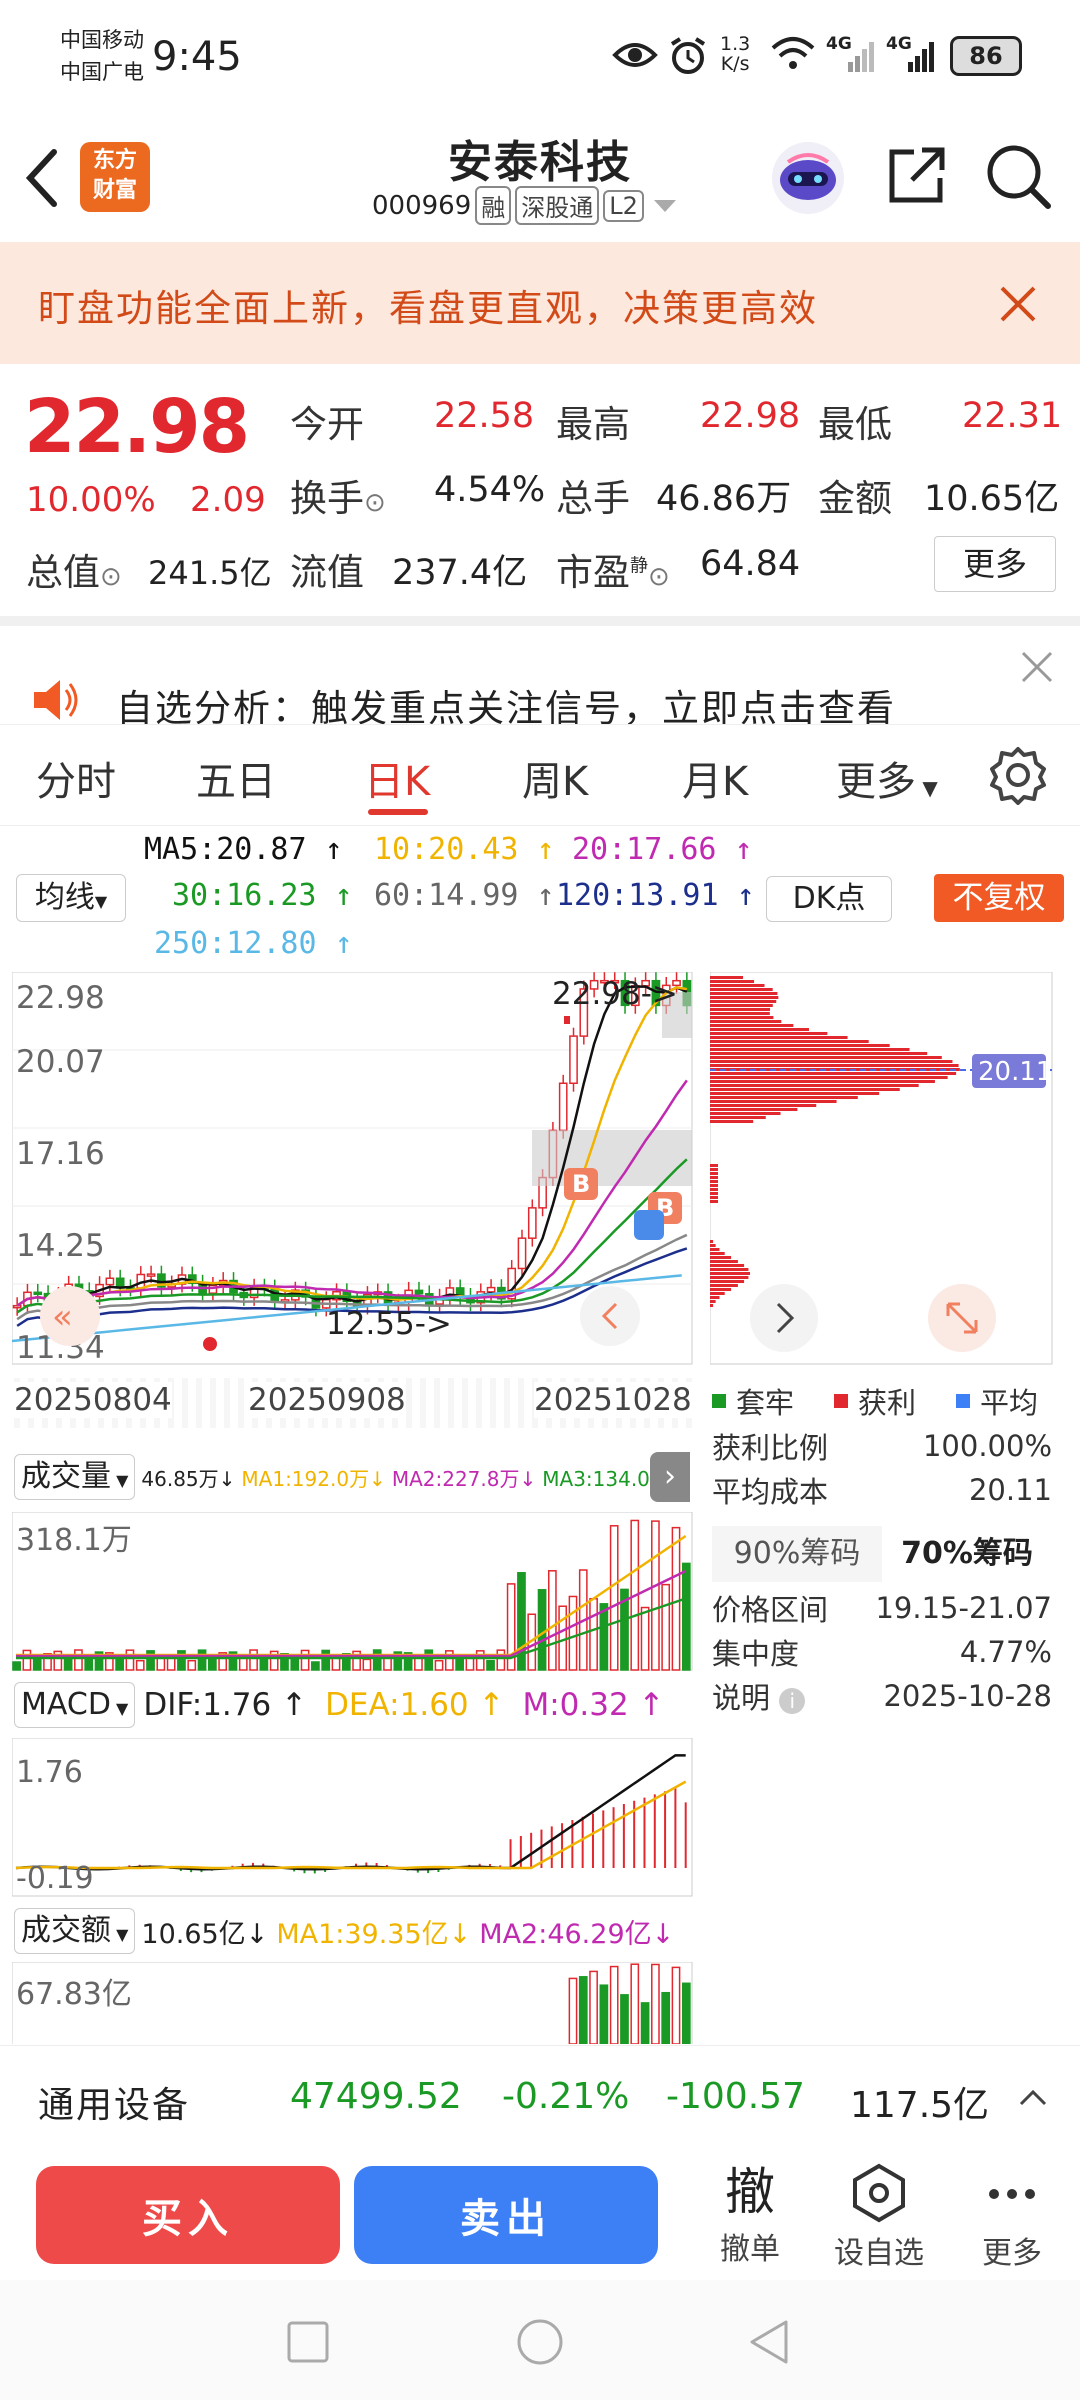  What do you see at coordinates (197, 57) in the screenshot?
I see `clock: 9:45` at bounding box center [197, 57].